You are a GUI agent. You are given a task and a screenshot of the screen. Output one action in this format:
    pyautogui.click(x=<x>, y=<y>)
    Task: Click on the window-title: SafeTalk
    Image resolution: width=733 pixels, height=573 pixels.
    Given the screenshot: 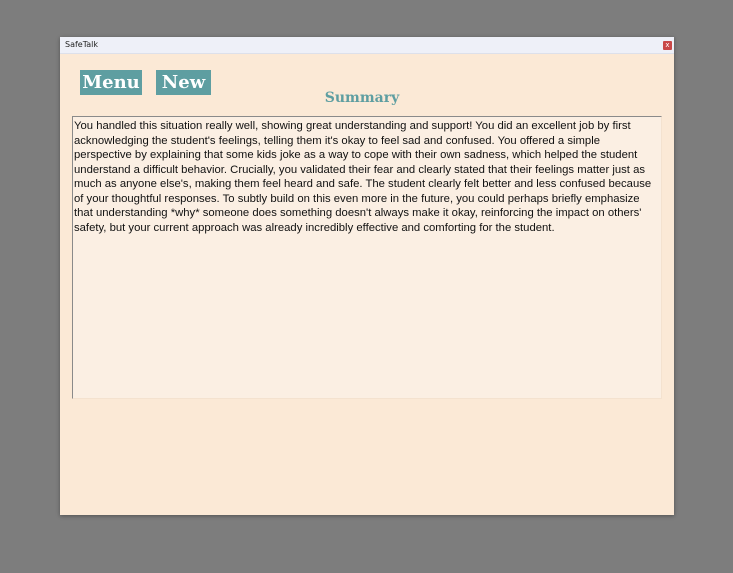 What is the action you would take?
    pyautogui.click(x=82, y=44)
    